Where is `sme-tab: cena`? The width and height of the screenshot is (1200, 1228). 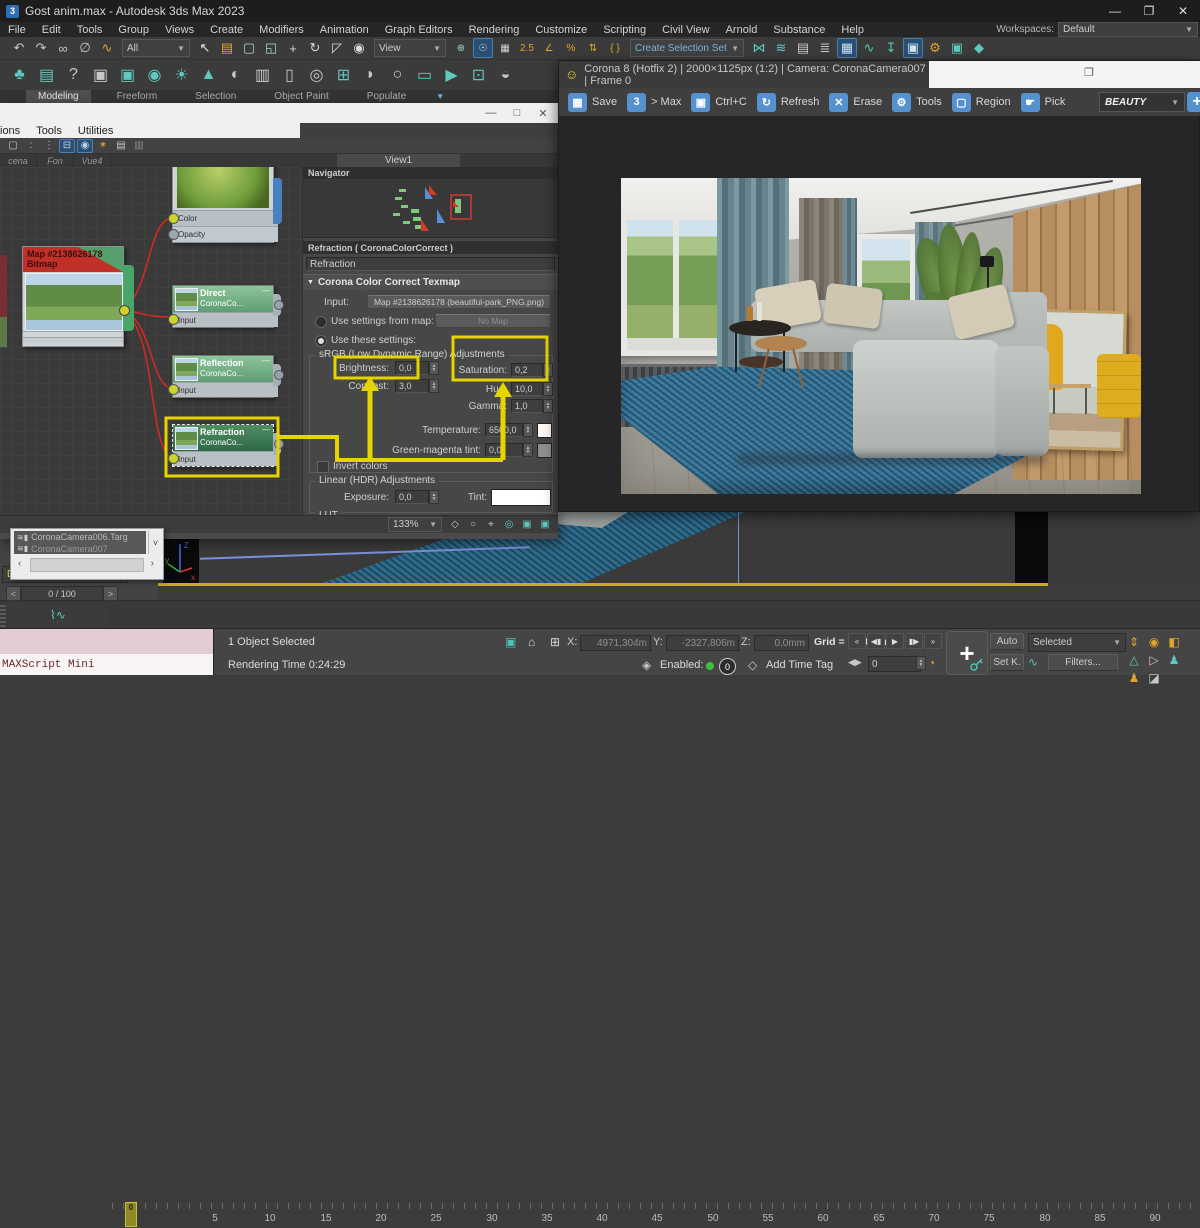 sme-tab: cena is located at coordinates (18, 160).